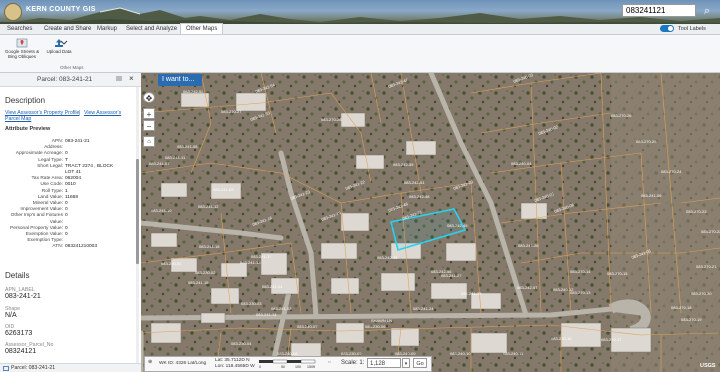 The height and width of the screenshot is (372, 720). What do you see at coordinates (131, 78) in the screenshot?
I see `close-icon: ×` at bounding box center [131, 78].